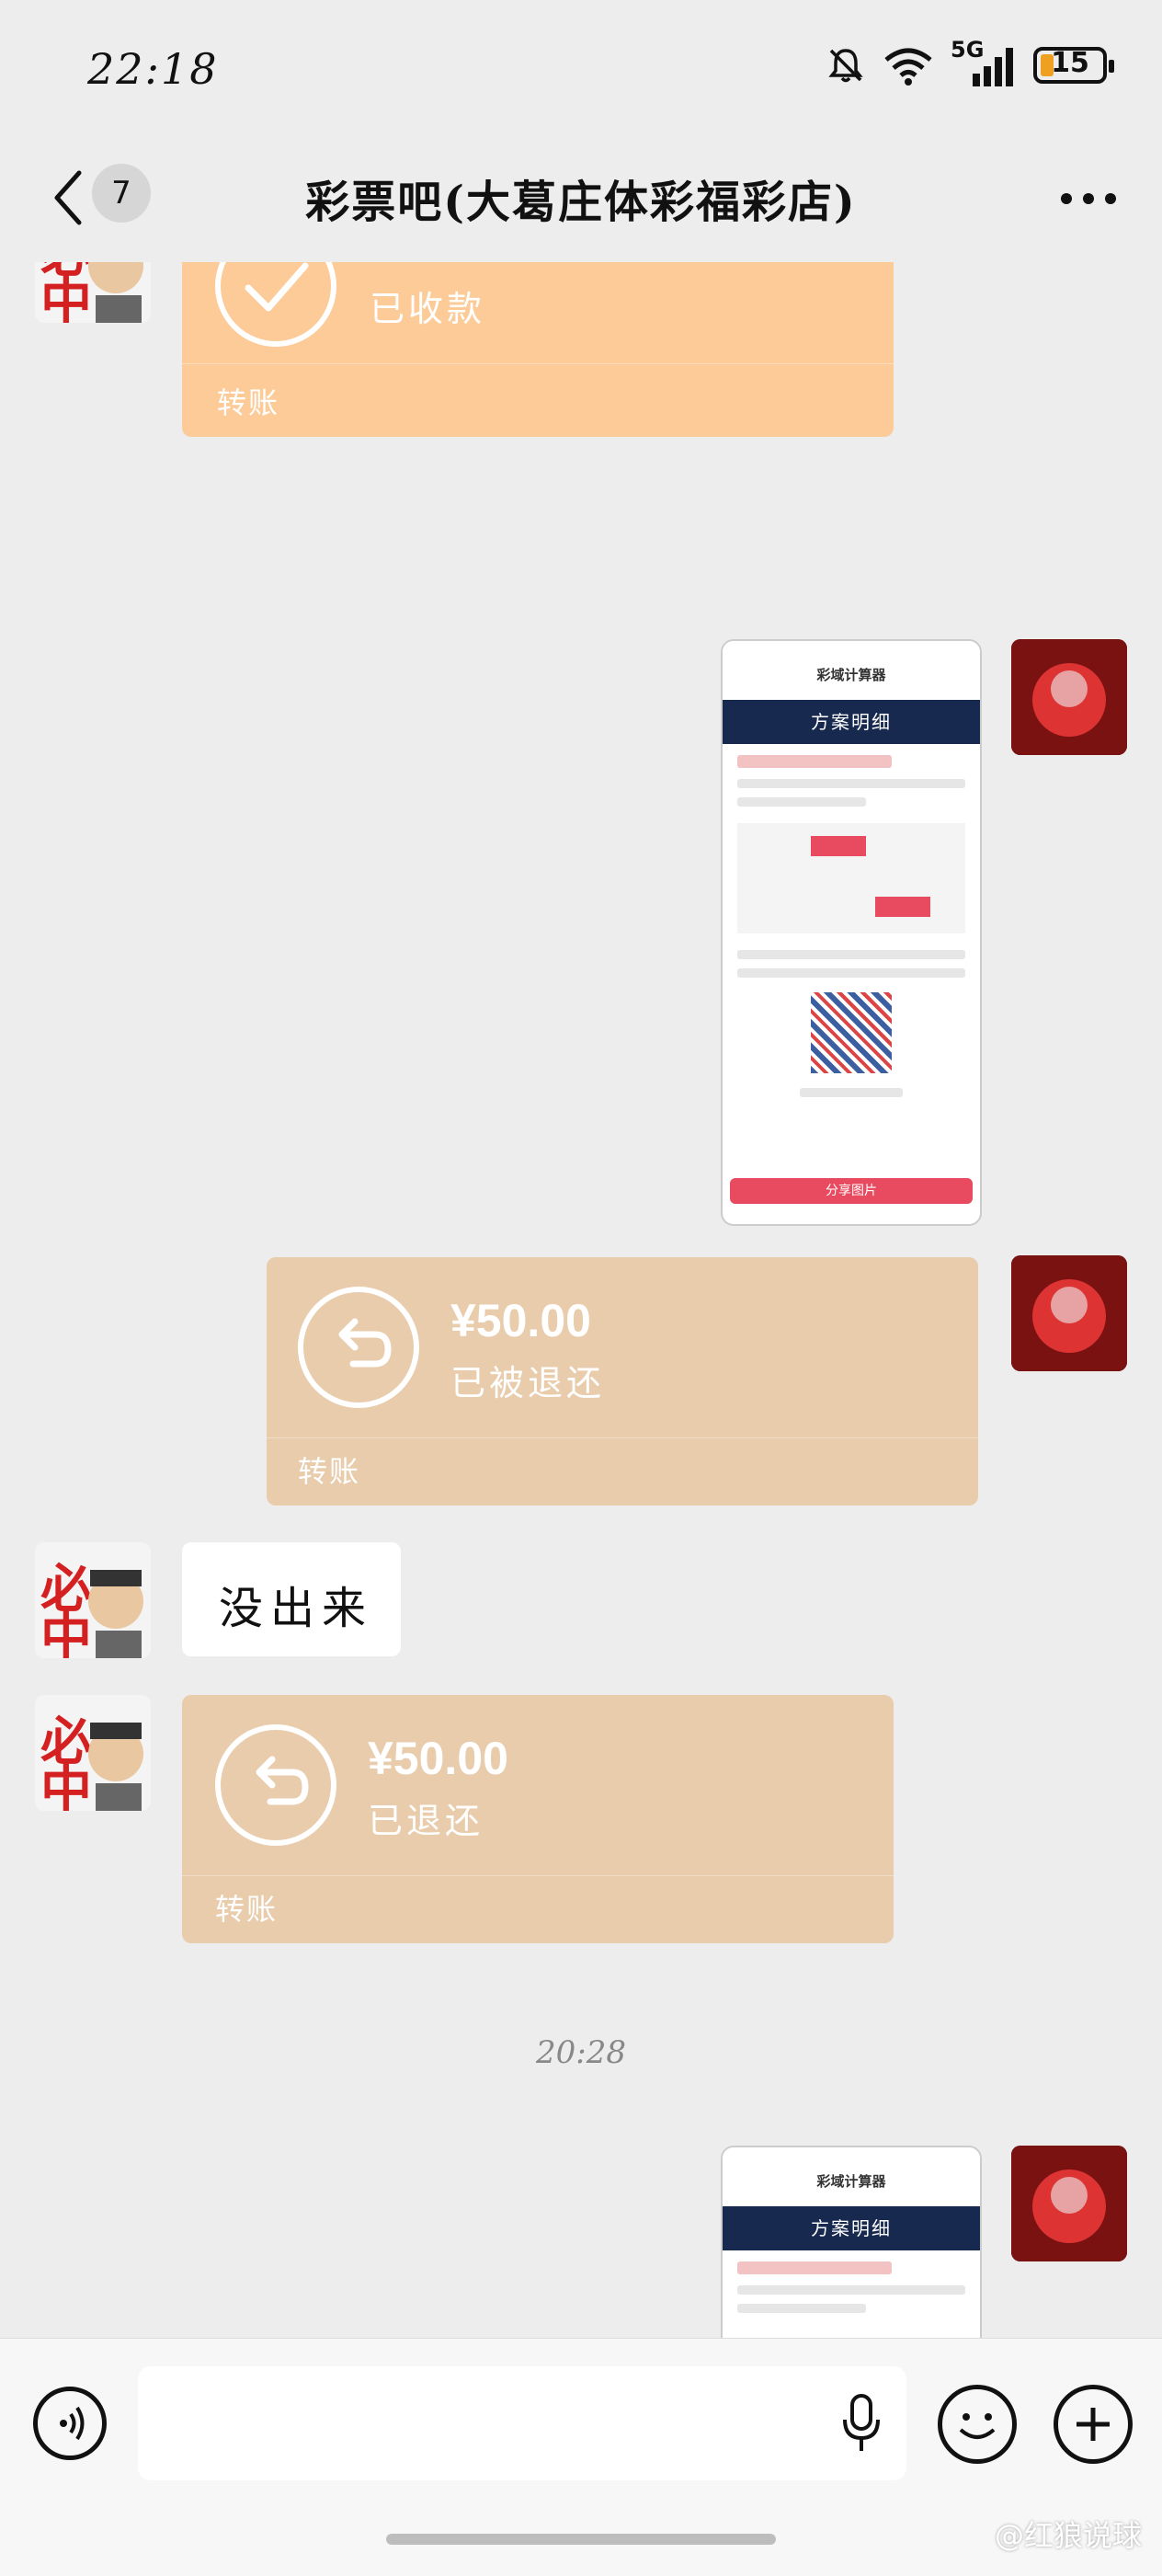 The height and width of the screenshot is (2576, 1162). Describe the element at coordinates (153, 69) in the screenshot. I see `status-time: 22:18` at that location.